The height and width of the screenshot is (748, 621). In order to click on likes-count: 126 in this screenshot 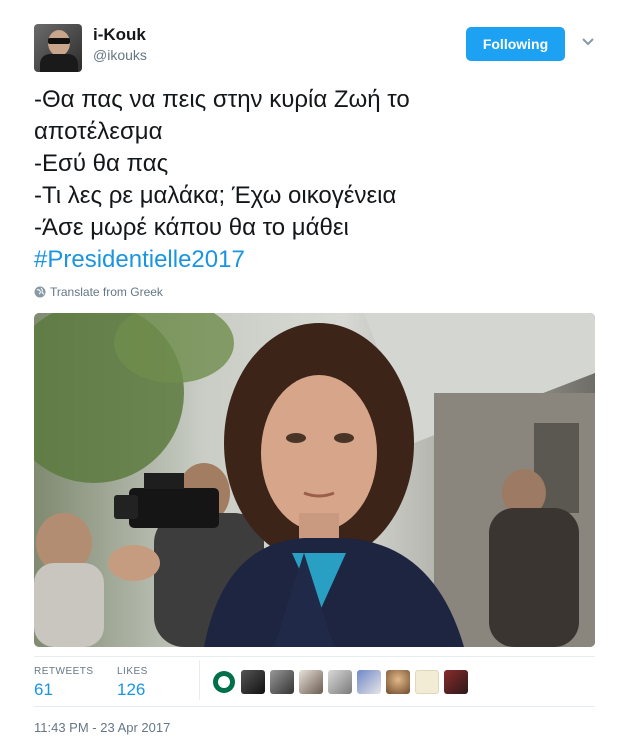, I will do `click(132, 690)`.